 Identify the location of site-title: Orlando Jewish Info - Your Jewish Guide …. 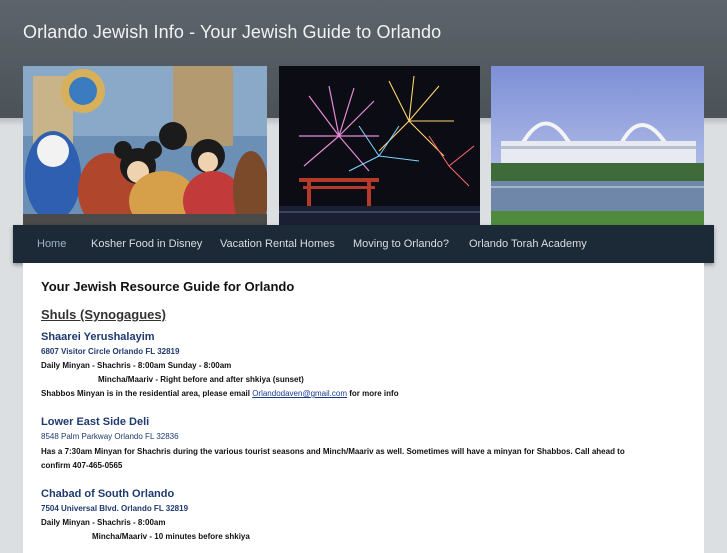
(232, 32).